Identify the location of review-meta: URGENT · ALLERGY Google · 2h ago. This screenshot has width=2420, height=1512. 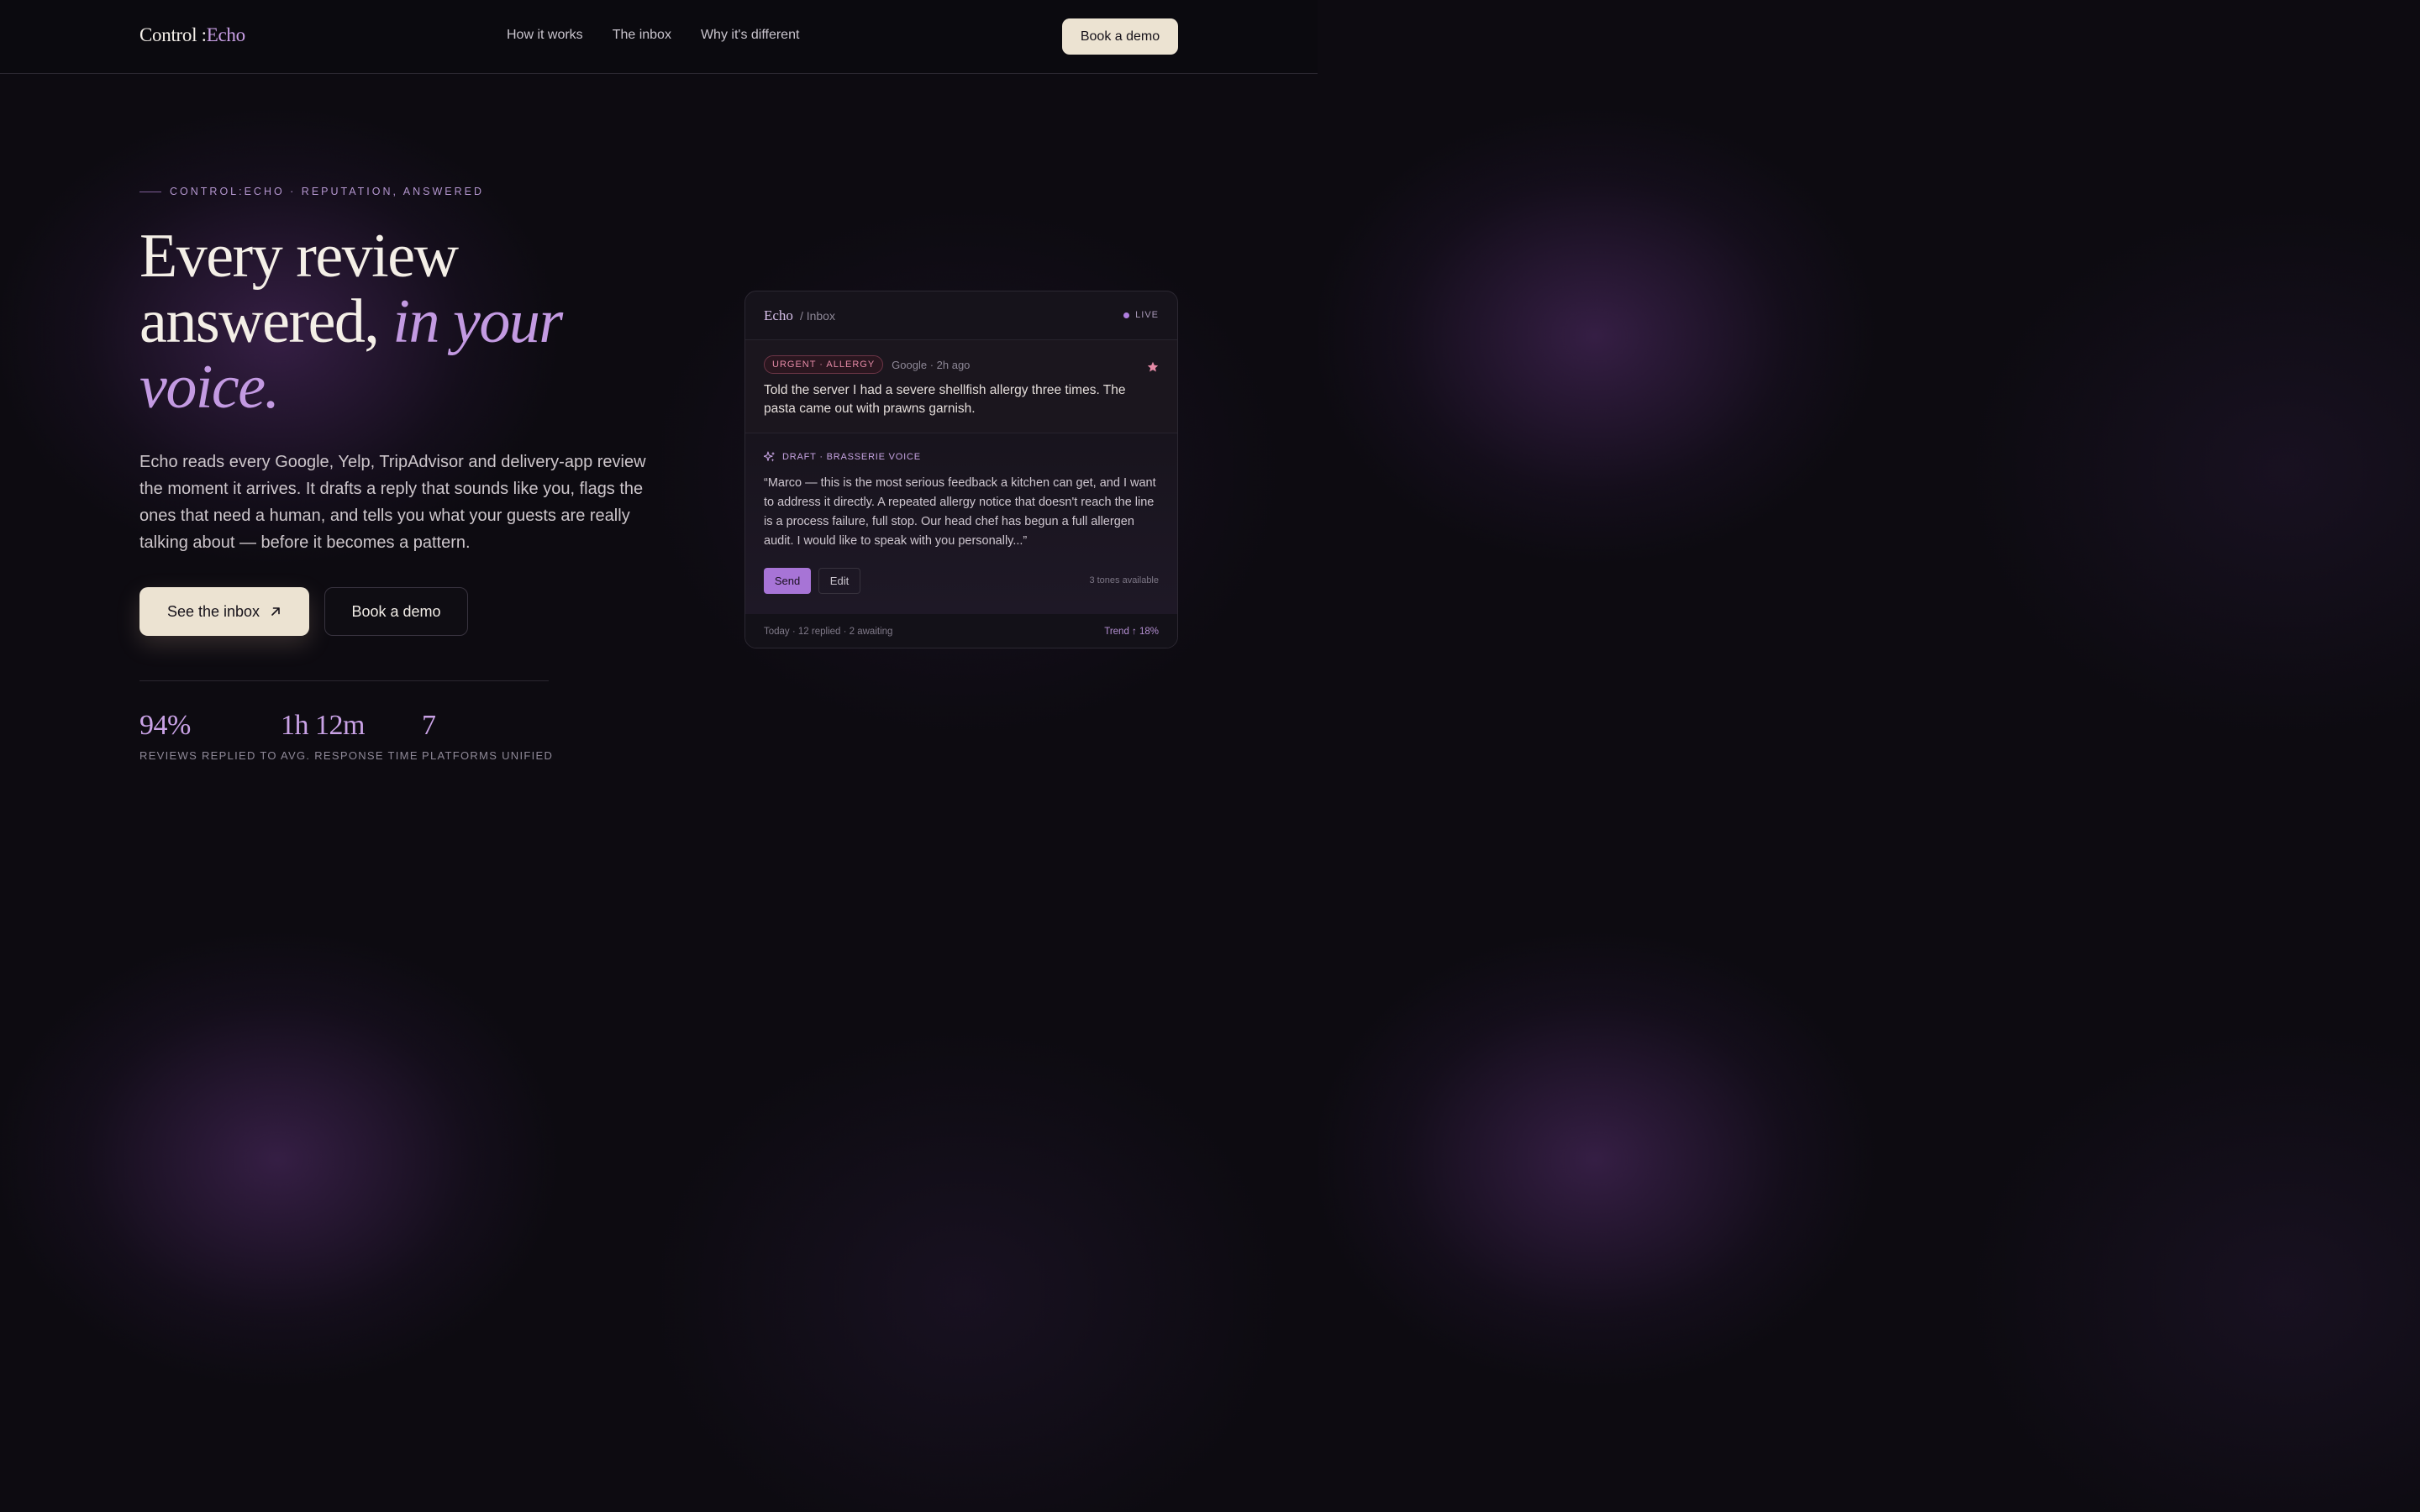
(961, 364).